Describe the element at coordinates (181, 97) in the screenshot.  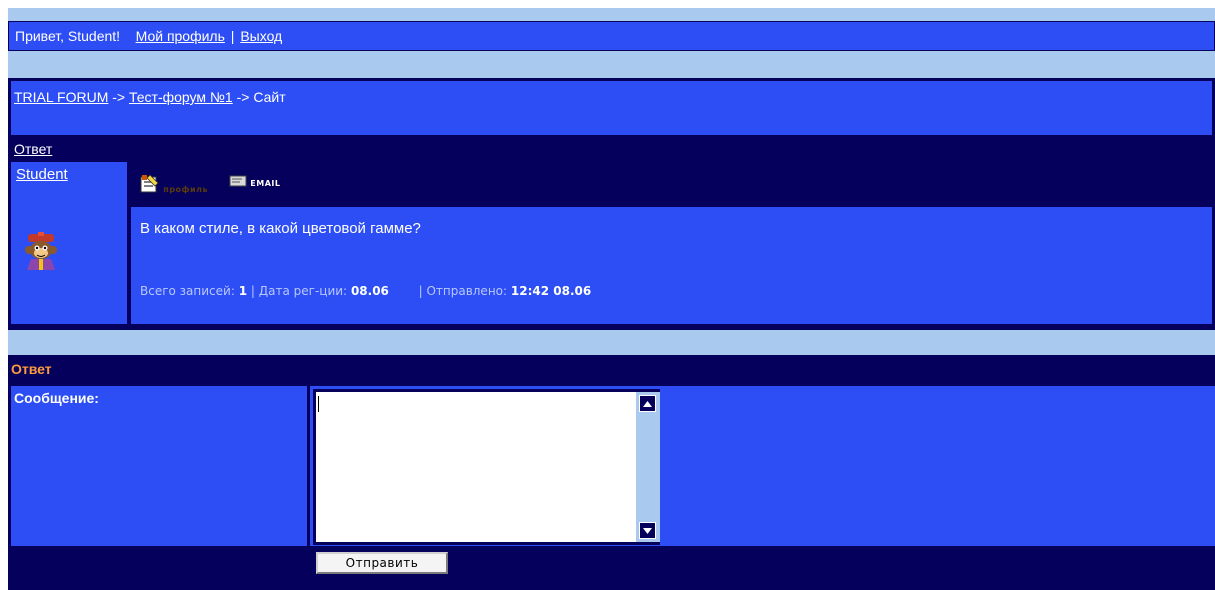
I see `breadcrumb-subforum-link: Тест-форум №1` at that location.